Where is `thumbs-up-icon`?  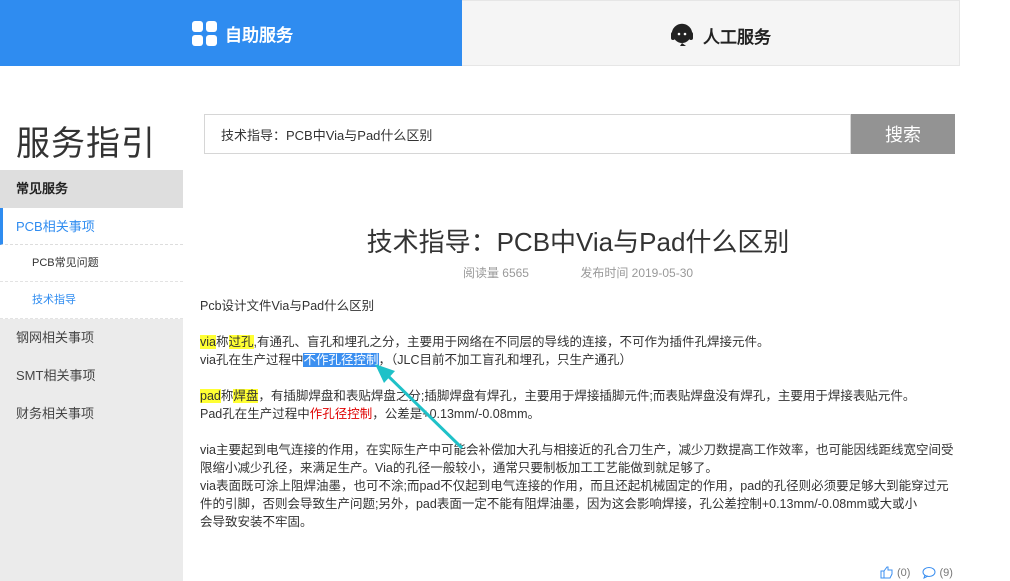
thumbs-up-icon is located at coordinates (886, 572).